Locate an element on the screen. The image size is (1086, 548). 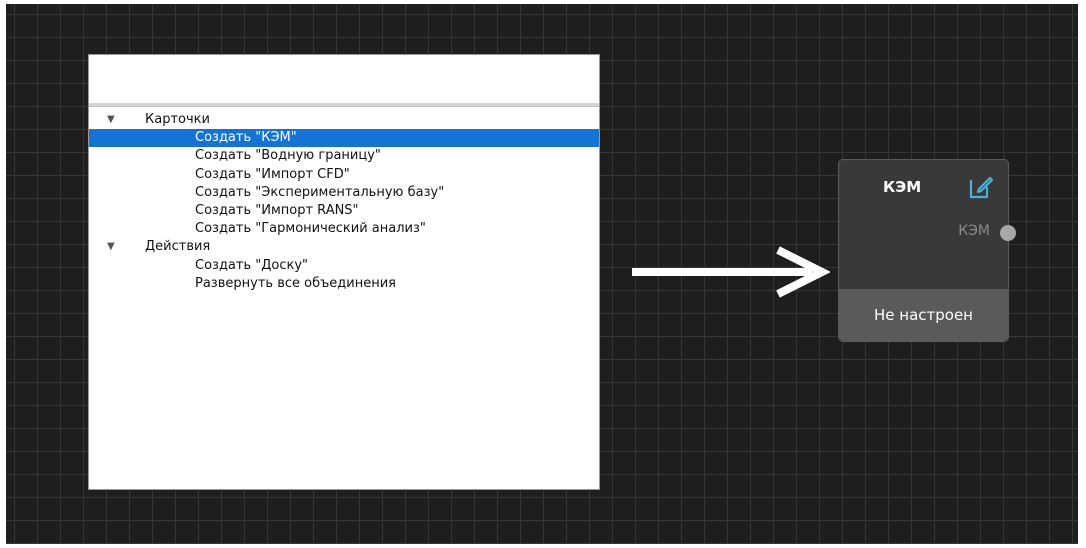
right-arrow-icon is located at coordinates (731, 272).